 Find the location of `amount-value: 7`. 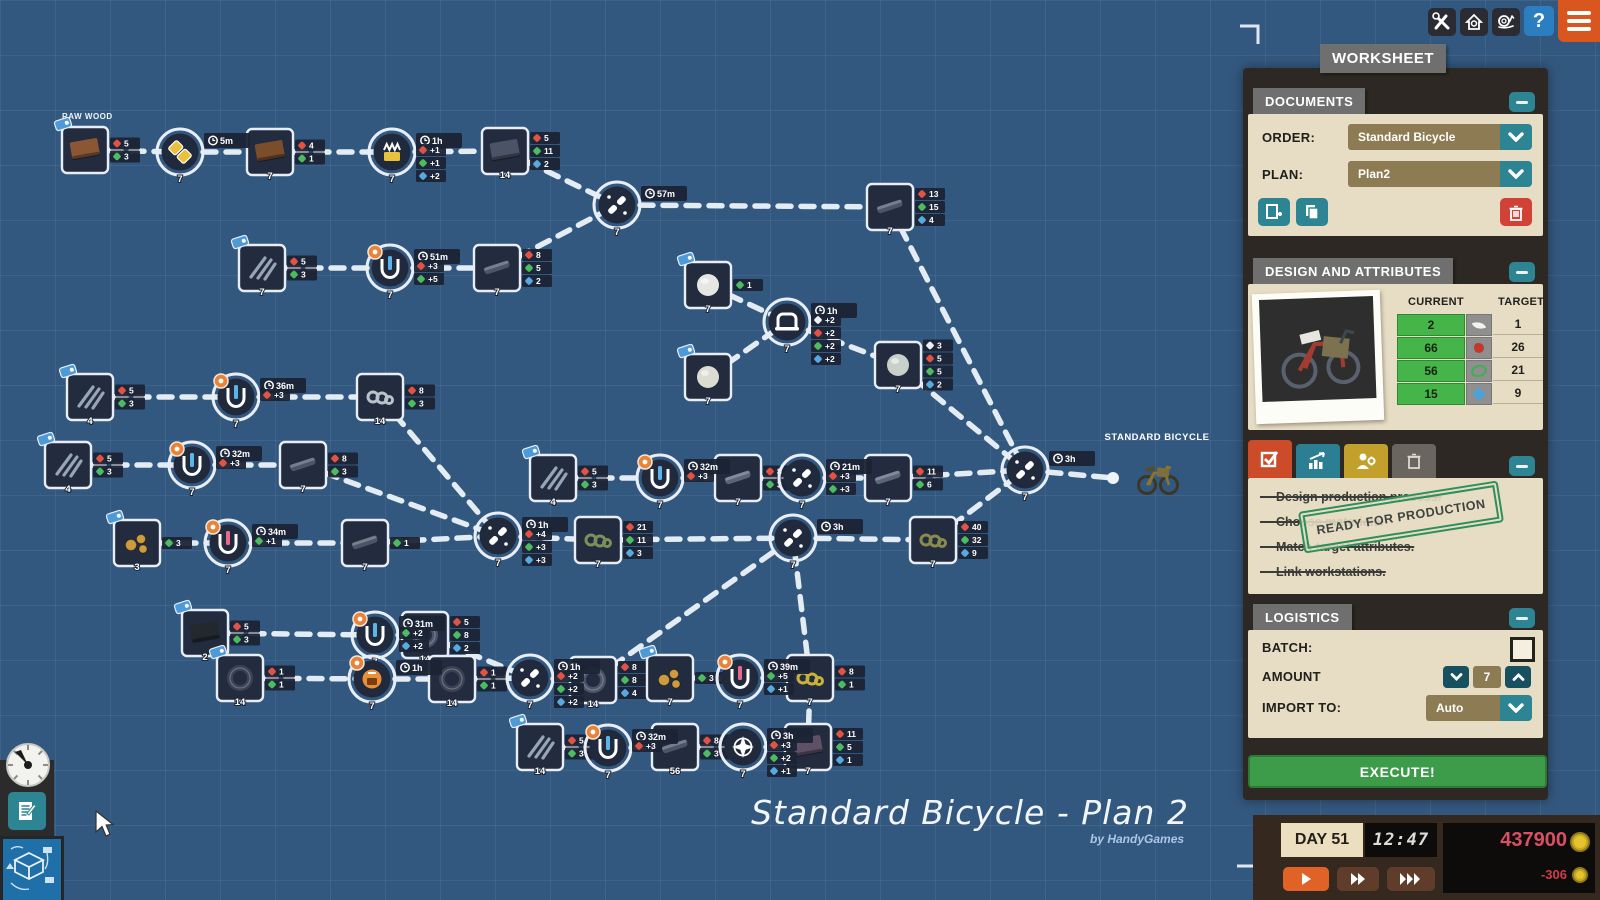

amount-value: 7 is located at coordinates (1487, 677).